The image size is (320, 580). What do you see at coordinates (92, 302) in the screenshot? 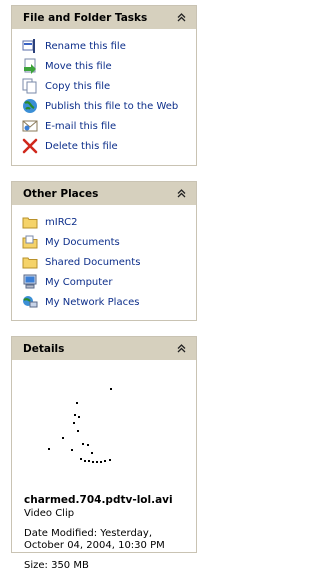
I see `place-label: My Network Places` at bounding box center [92, 302].